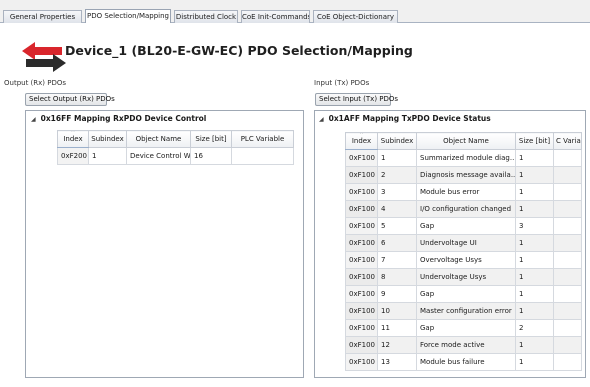 The height and width of the screenshot is (387, 590). Describe the element at coordinates (397, 277) in the screenshot. I see `cell-subindex: 8` at that location.